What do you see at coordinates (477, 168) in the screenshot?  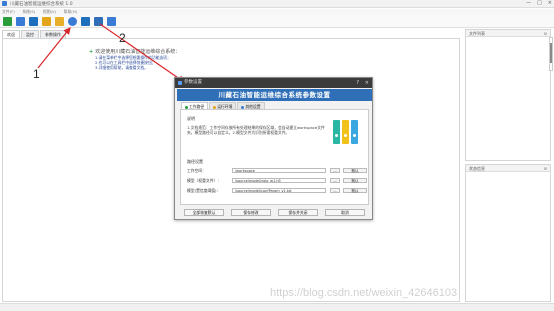 I see `panel-title: 状态信息` at bounding box center [477, 168].